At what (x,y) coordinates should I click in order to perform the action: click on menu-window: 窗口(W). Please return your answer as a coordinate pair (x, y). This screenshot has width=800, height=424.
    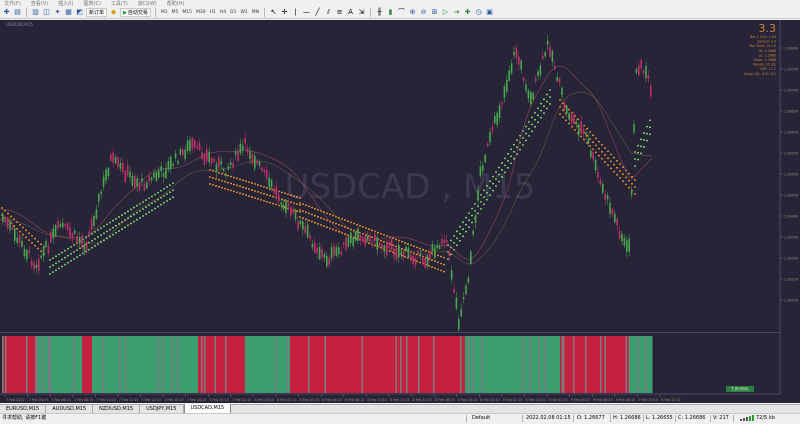
    Looking at the image, I should click on (147, 3).